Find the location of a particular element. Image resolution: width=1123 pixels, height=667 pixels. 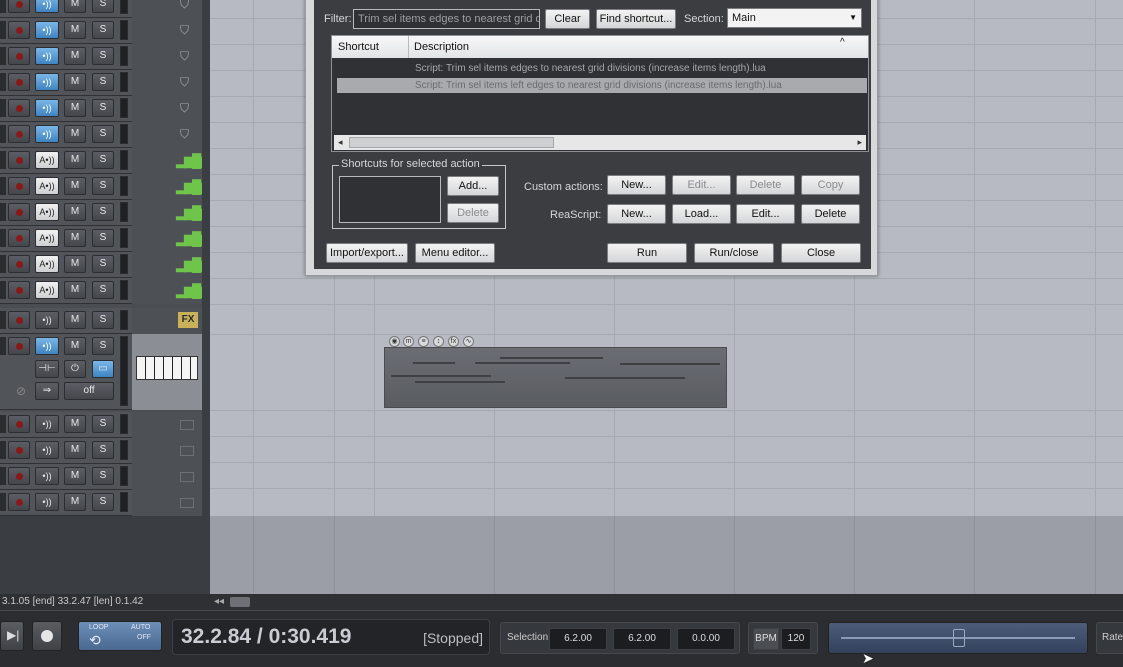

run-button: Run is located at coordinates (647, 253).